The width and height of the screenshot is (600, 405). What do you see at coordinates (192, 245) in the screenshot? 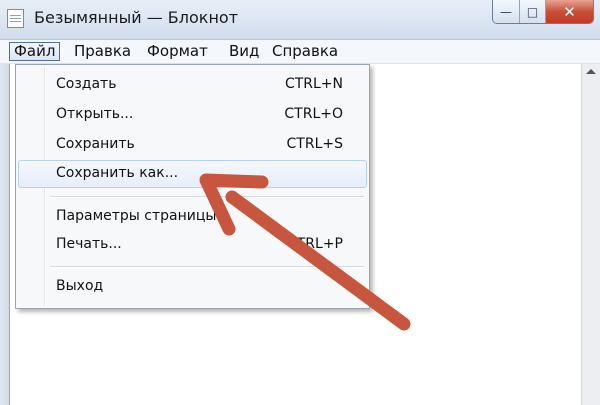
I see `menu-item-print: Печать... CTRL+P` at bounding box center [192, 245].